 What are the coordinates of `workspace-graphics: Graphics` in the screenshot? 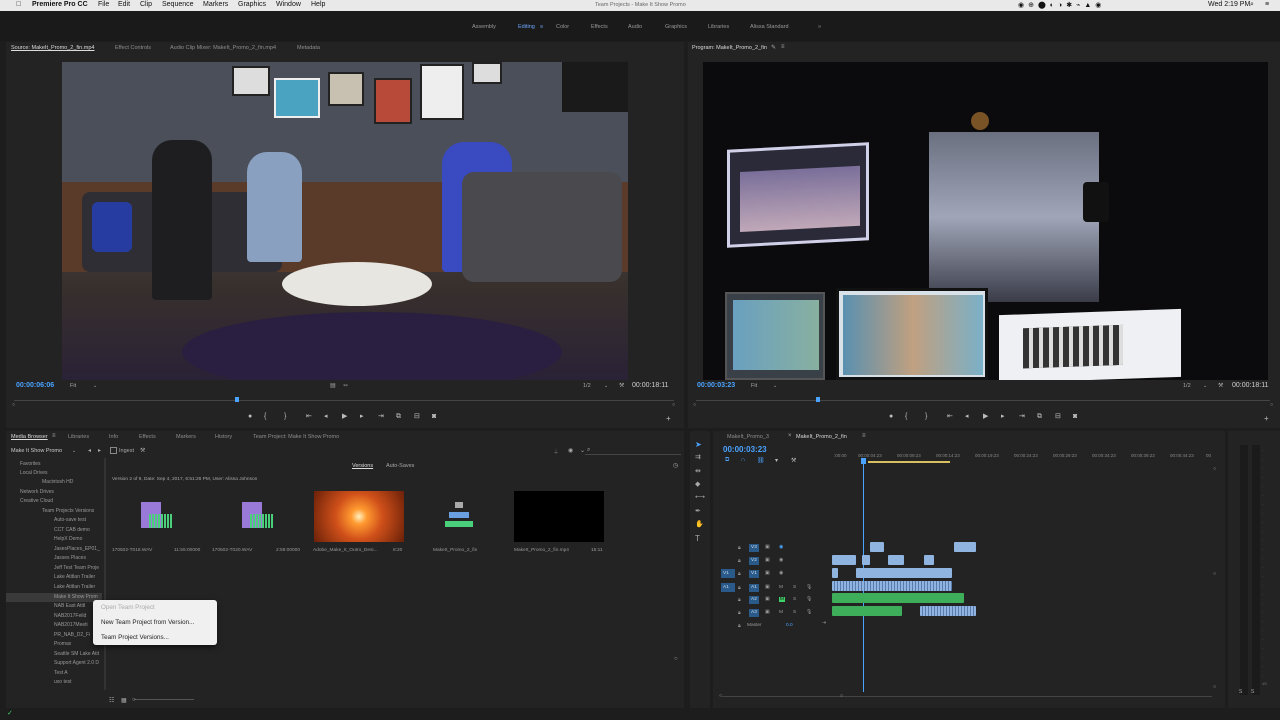 It's located at (676, 27).